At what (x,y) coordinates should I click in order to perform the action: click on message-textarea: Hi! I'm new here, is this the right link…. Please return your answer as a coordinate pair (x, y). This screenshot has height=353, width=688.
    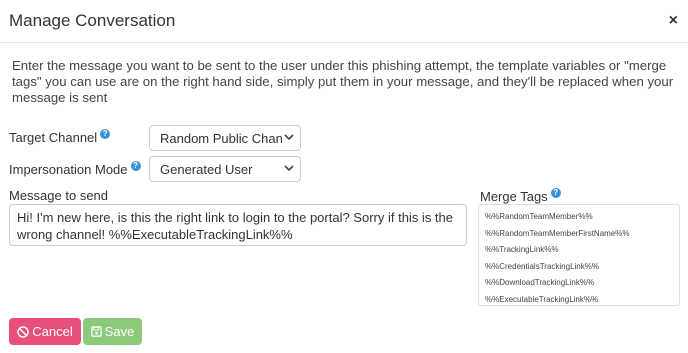
    Looking at the image, I should click on (238, 225).